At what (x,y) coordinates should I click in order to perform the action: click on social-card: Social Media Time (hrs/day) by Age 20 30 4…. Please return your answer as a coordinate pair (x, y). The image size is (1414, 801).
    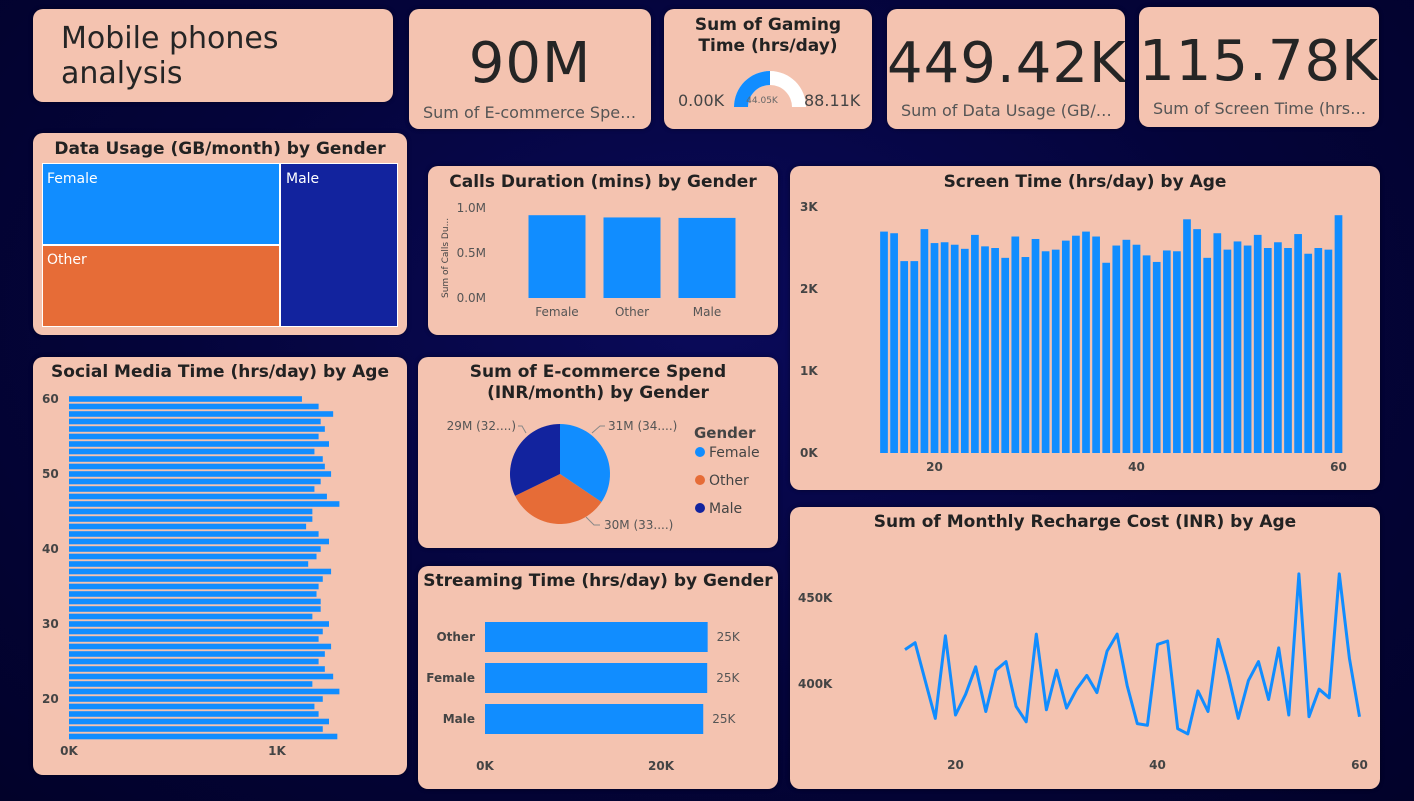
    Looking at the image, I should click on (220, 566).